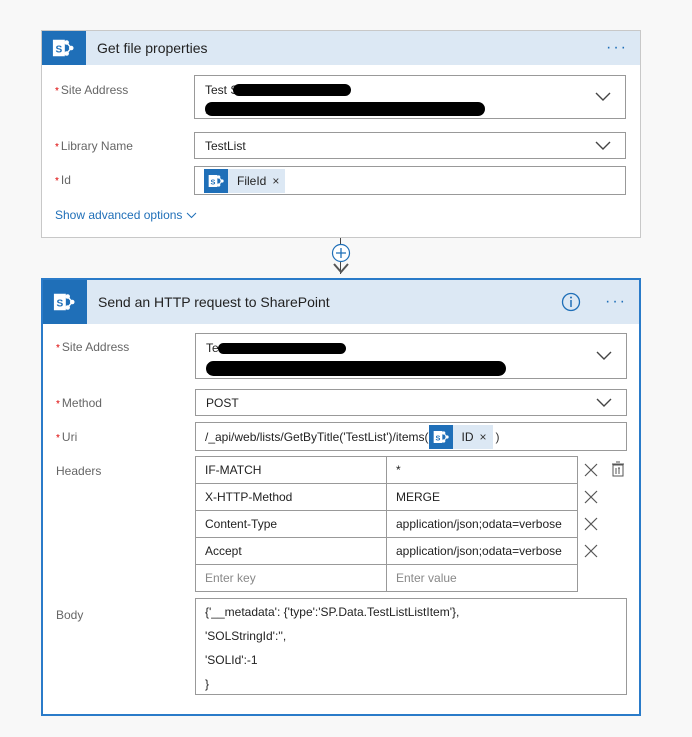 Image resolution: width=692 pixels, height=737 pixels. What do you see at coordinates (291, 497) in the screenshot?
I see `header-key-input: X-HTTP-Method` at bounding box center [291, 497].